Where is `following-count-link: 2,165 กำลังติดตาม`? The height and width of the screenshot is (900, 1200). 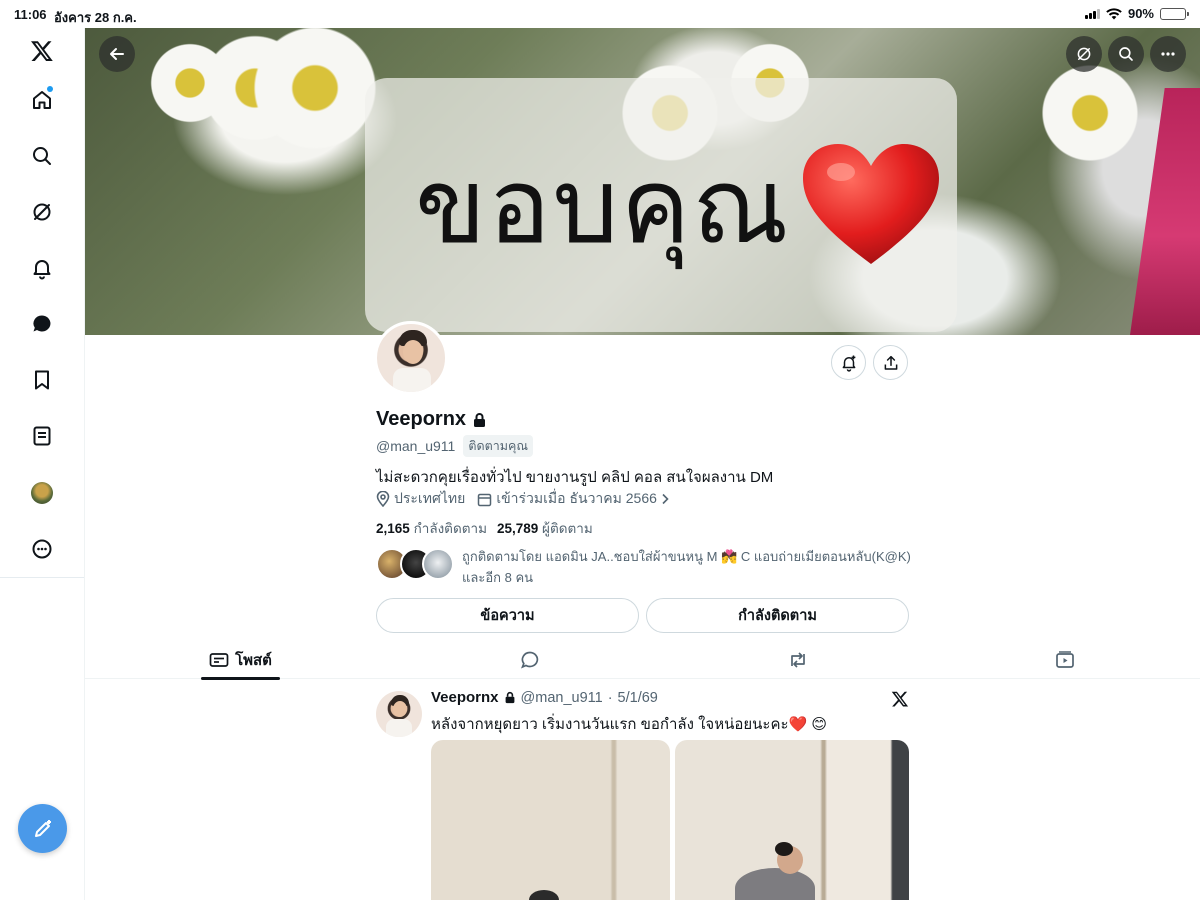 following-count-link: 2,165 กำลังติดตาม is located at coordinates (431, 528).